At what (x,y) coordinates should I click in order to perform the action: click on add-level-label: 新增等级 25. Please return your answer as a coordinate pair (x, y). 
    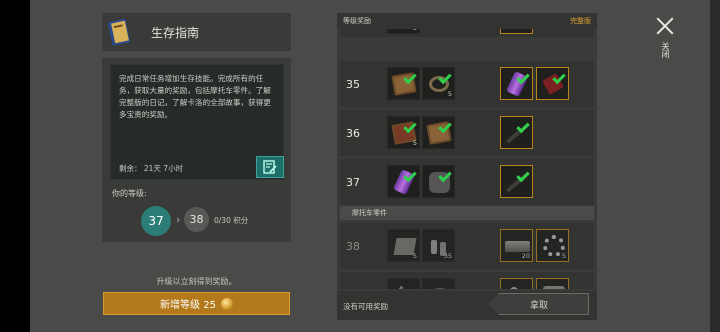
    Looking at the image, I should click on (188, 305).